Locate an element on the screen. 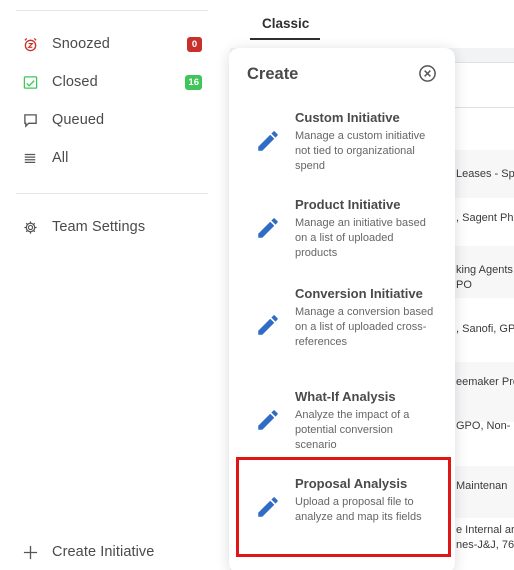  create-initiative-button: Create Initiative is located at coordinates (112, 552).